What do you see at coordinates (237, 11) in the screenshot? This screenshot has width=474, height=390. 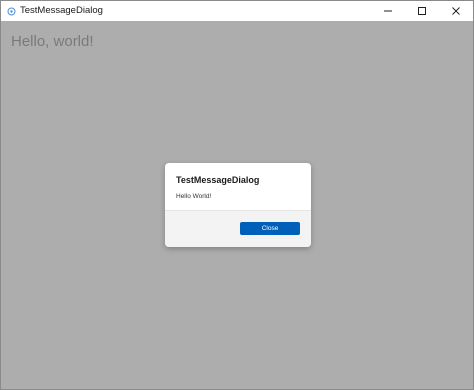 I see `title-bar: TestMessageDialog` at bounding box center [237, 11].